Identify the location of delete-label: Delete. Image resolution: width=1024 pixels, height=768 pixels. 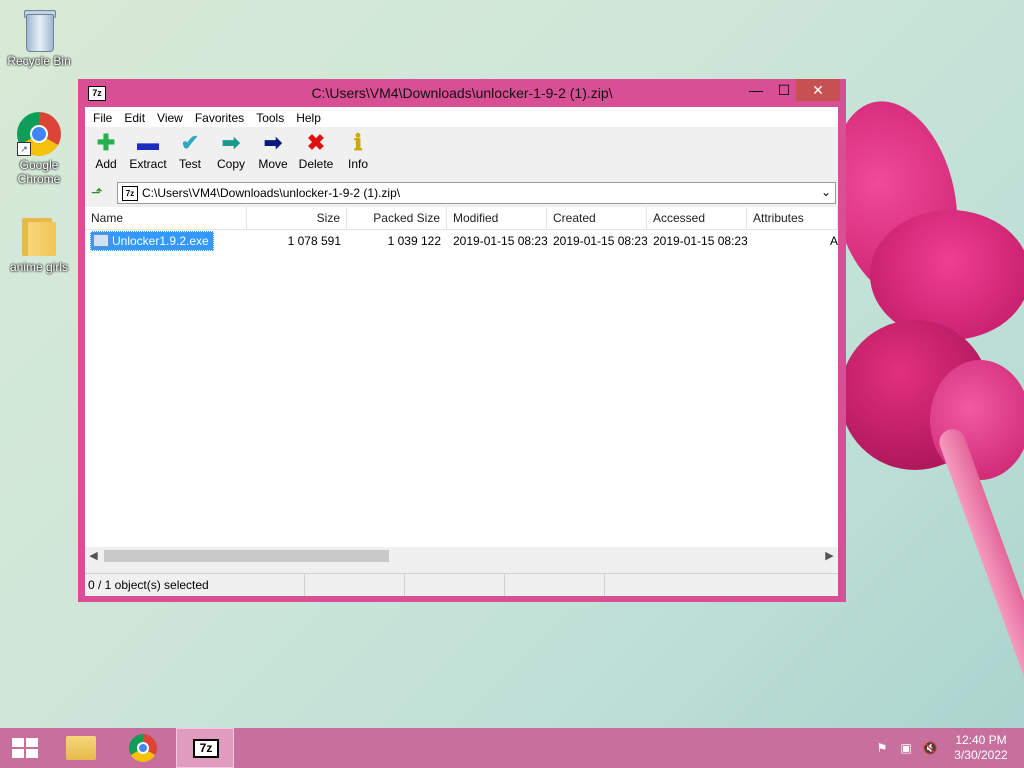
(316, 164).